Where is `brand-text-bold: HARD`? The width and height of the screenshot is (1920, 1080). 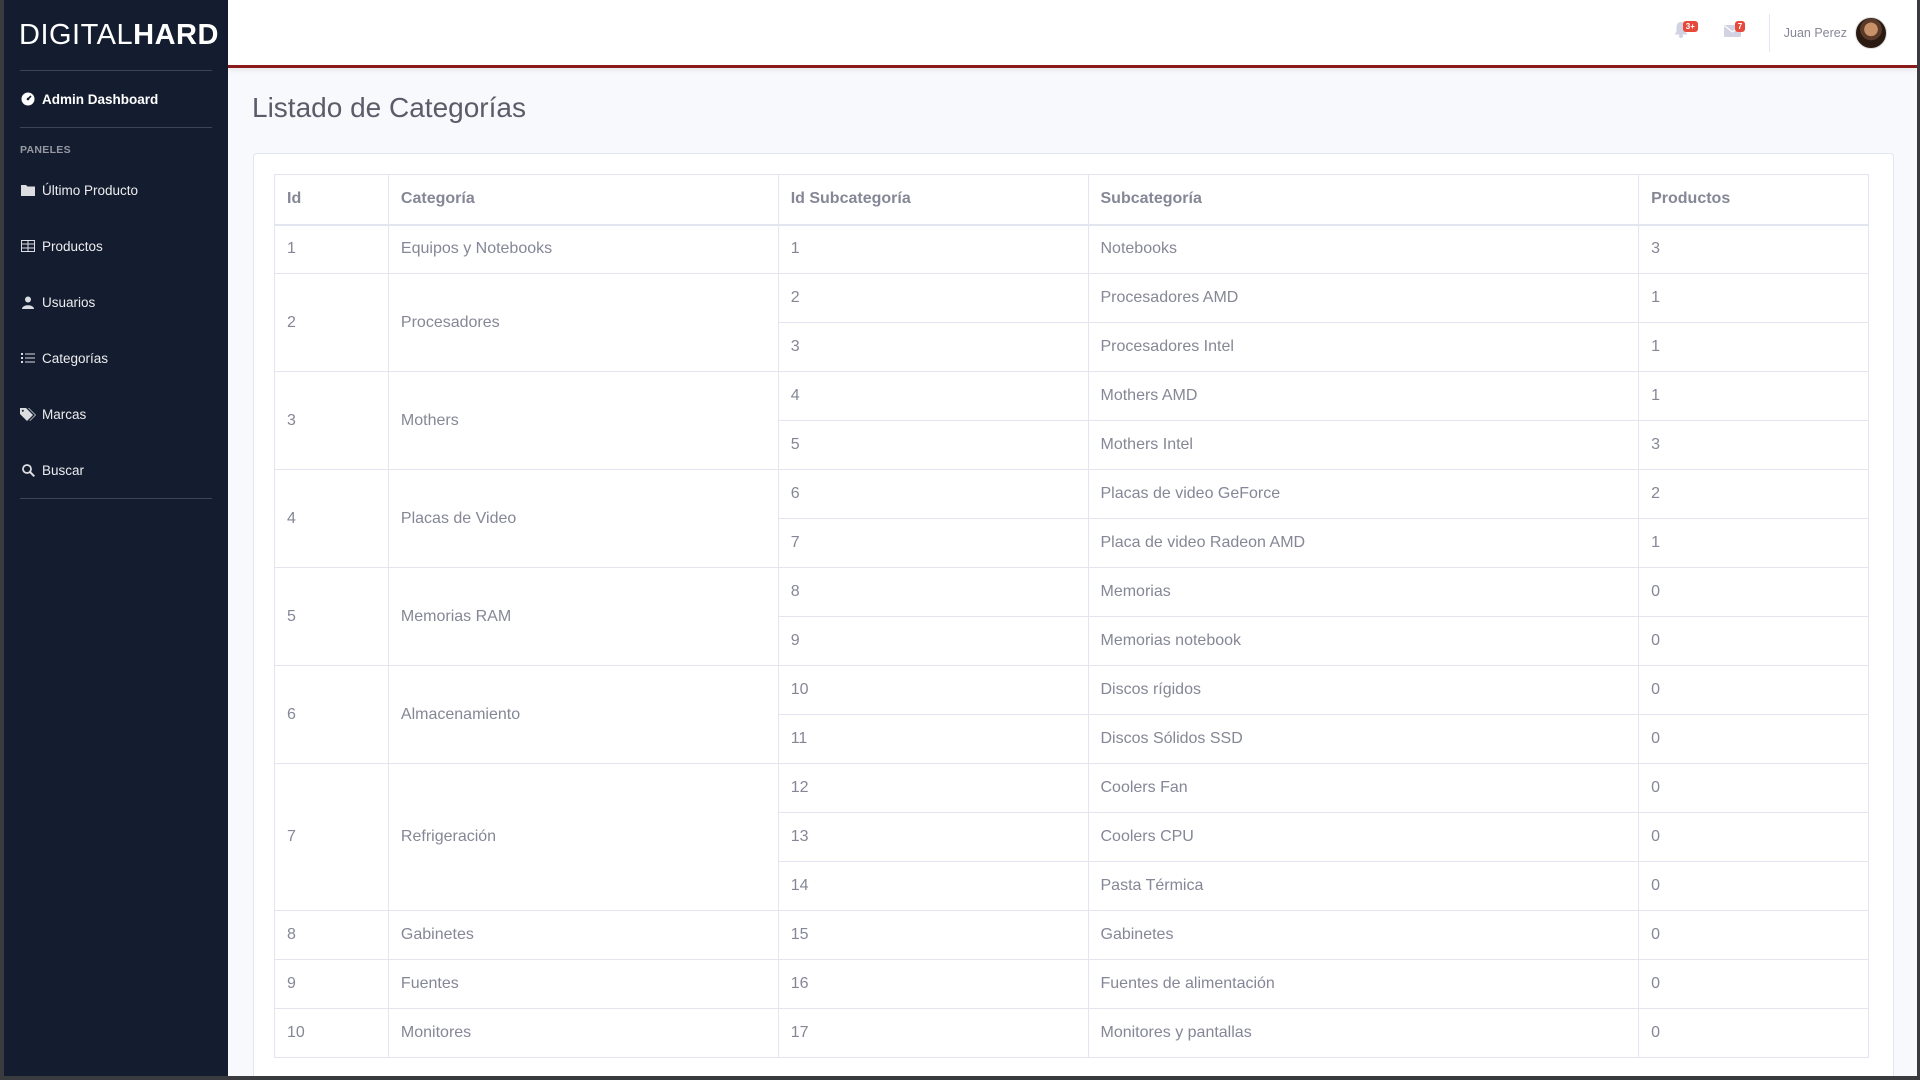 brand-text-bold: HARD is located at coordinates (176, 34).